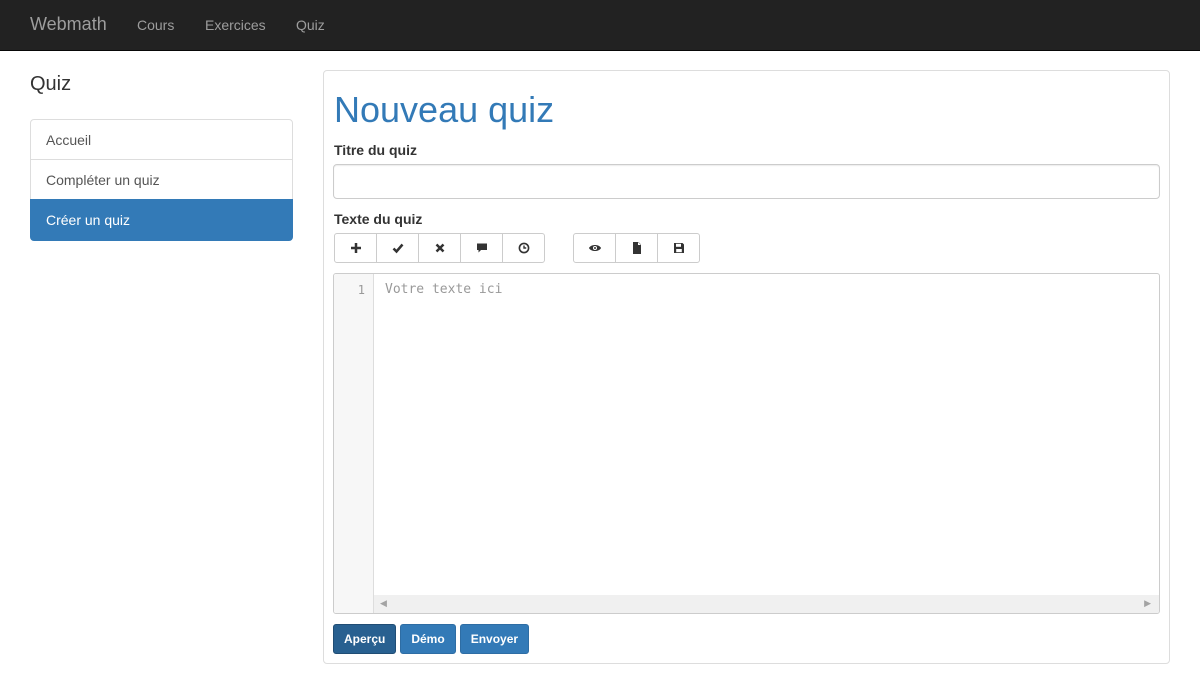  I want to click on form-actions: Aperçu Démo Envoyer, so click(431, 639).